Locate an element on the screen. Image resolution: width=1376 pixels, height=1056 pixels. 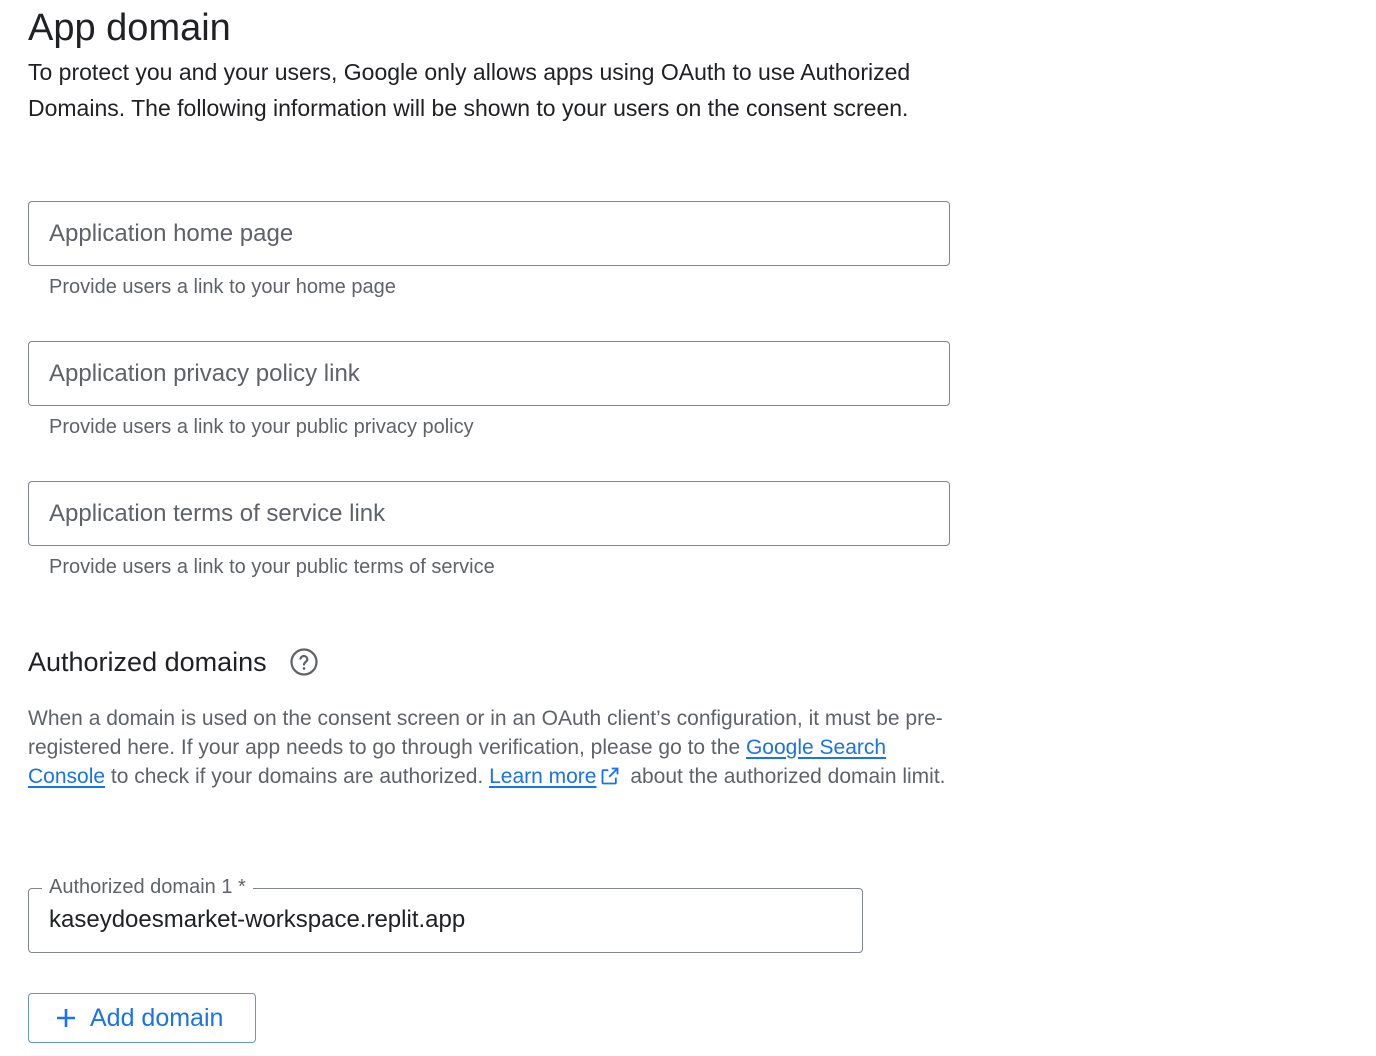
home-page-input is located at coordinates (489, 233).